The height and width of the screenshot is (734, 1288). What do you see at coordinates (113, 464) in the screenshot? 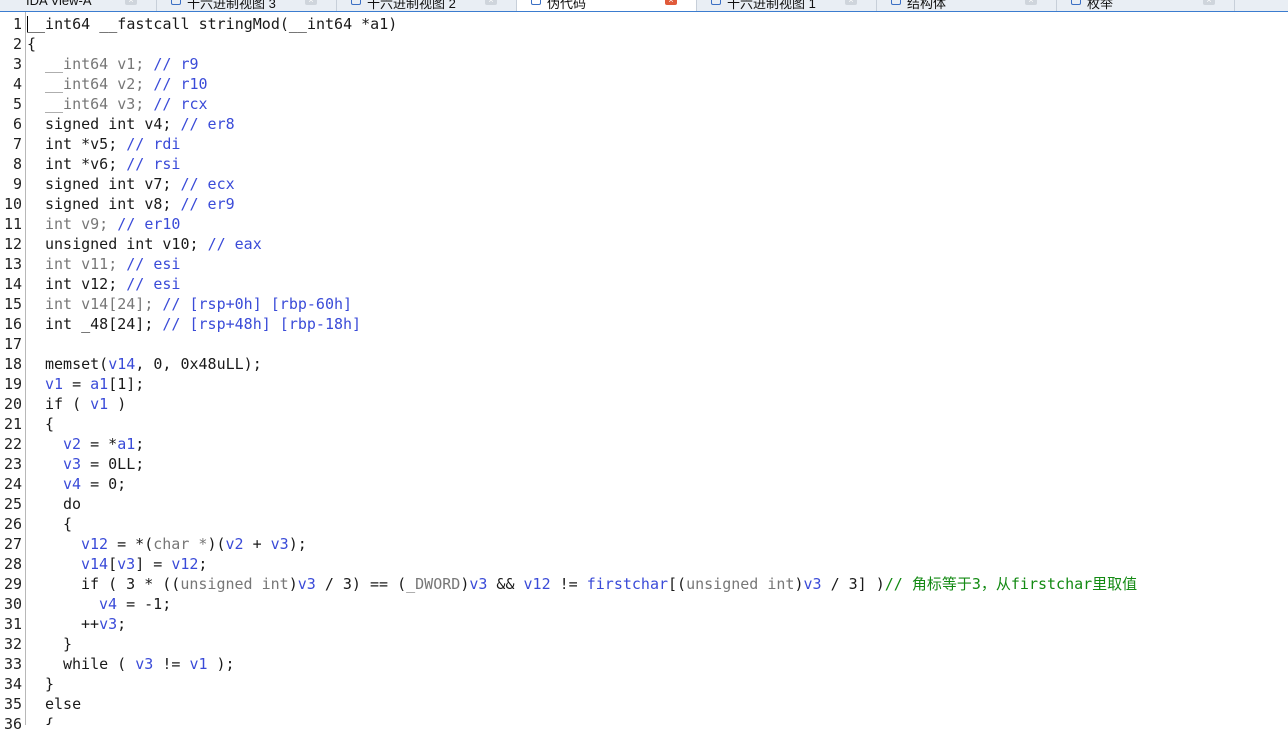
I see `code-token: = 0LL;` at bounding box center [113, 464].